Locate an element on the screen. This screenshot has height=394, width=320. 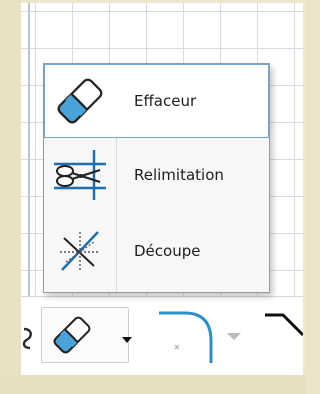
fillet-dropdown-arrow is located at coordinates (234, 333).